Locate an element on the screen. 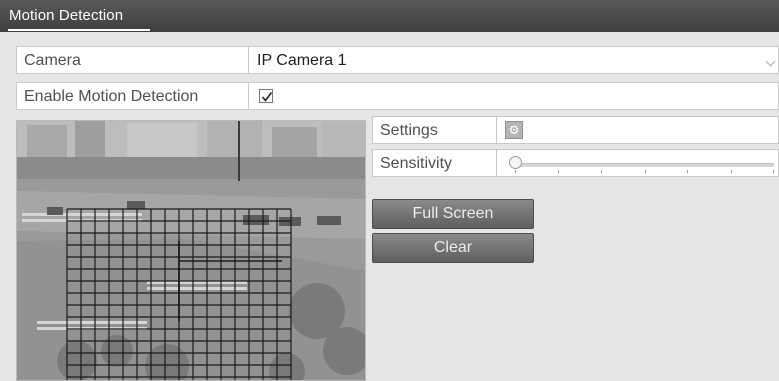 The height and width of the screenshot is (381, 779). clear-button: Clear is located at coordinates (453, 248).